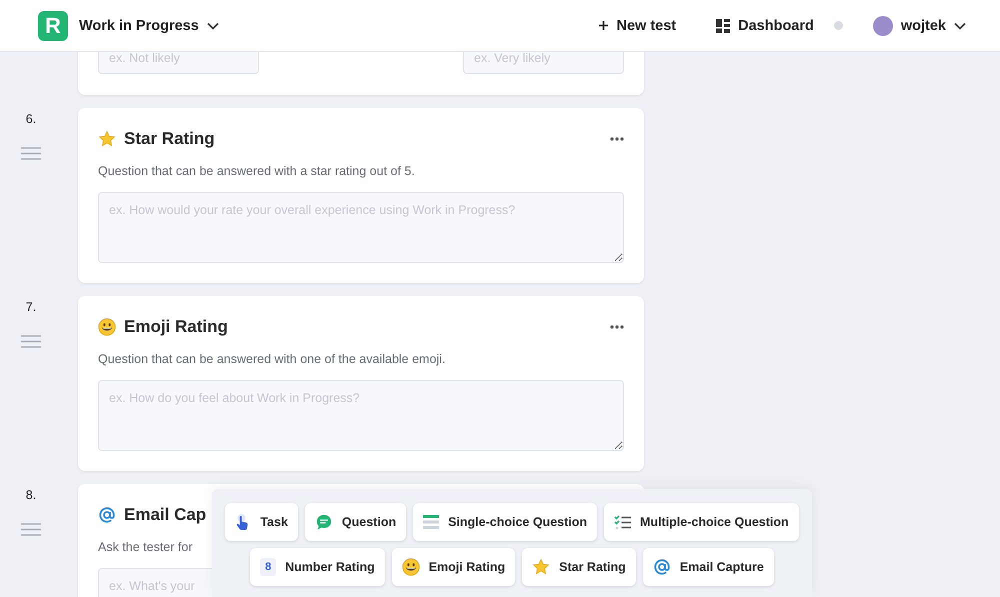  Describe the element at coordinates (355, 522) in the screenshot. I see `block-type-button: Question` at that location.